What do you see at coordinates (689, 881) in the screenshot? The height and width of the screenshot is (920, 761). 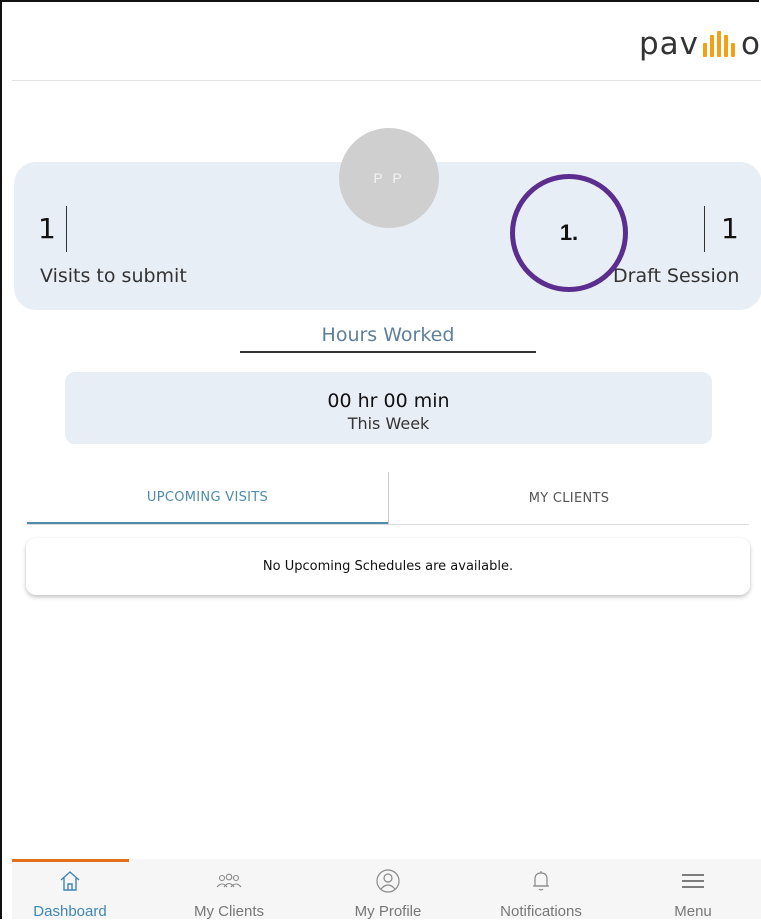 I see `hamburger-icon` at bounding box center [689, 881].